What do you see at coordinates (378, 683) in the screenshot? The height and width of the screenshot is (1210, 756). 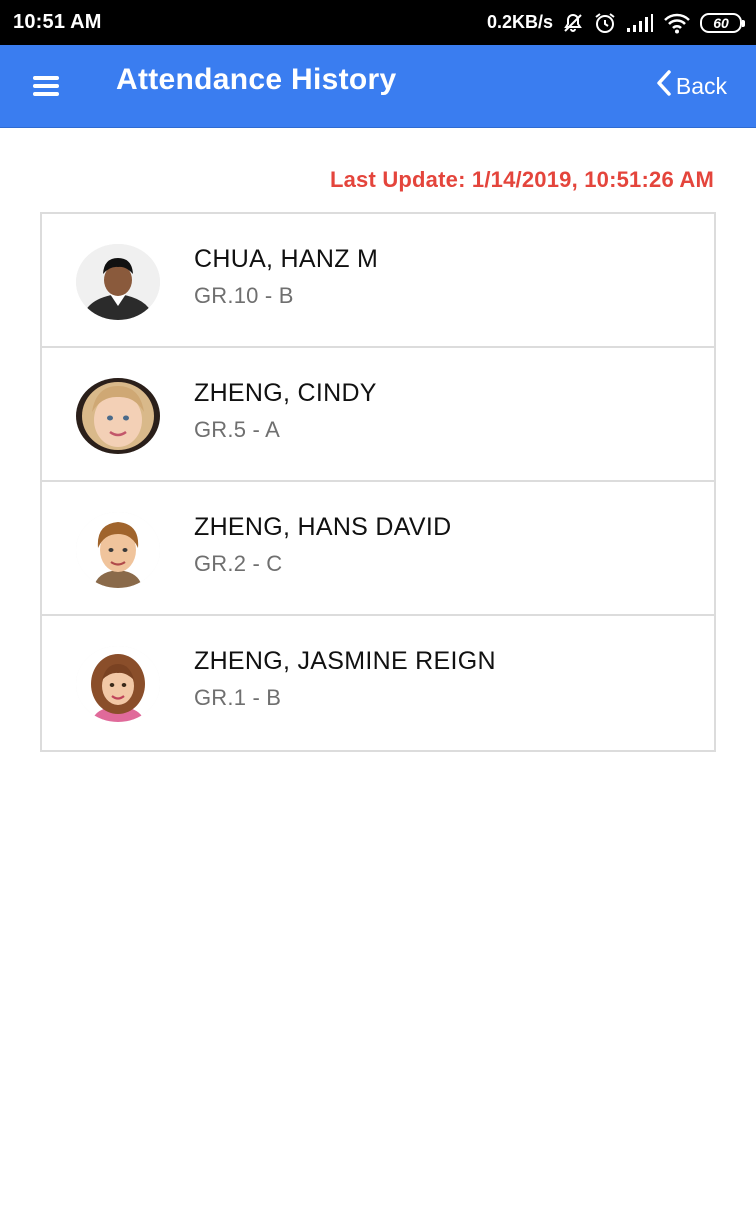 I see `student-item: ZHENG, JASMINE REIGN GR.1 - B` at bounding box center [378, 683].